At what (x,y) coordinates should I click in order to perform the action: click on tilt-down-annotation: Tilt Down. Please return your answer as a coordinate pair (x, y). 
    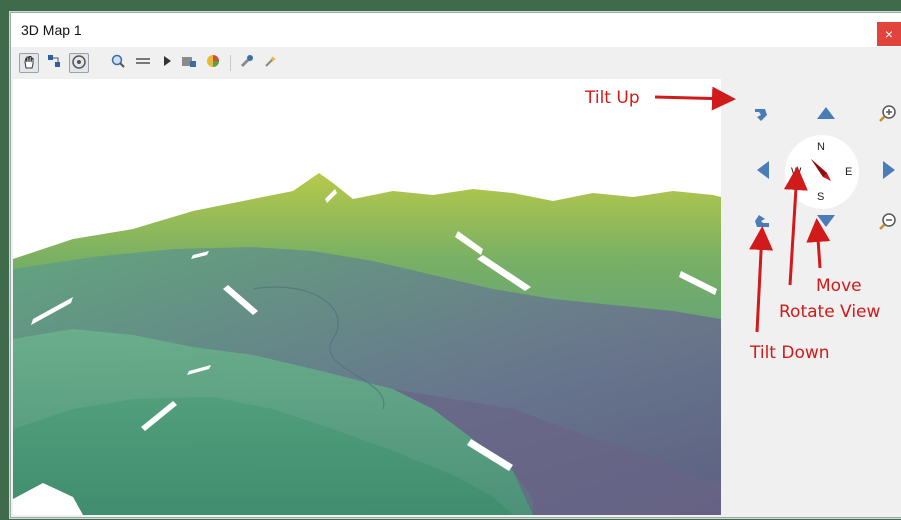
    Looking at the image, I should click on (790, 353).